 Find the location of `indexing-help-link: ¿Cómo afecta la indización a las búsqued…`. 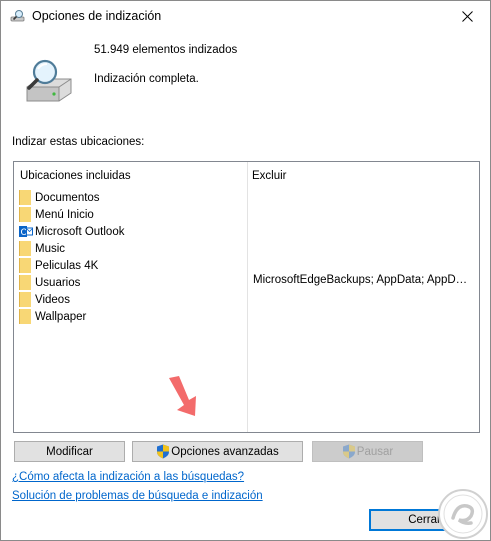

indexing-help-link: ¿Cómo afecta la indización a las búsqued… is located at coordinates (128, 477).